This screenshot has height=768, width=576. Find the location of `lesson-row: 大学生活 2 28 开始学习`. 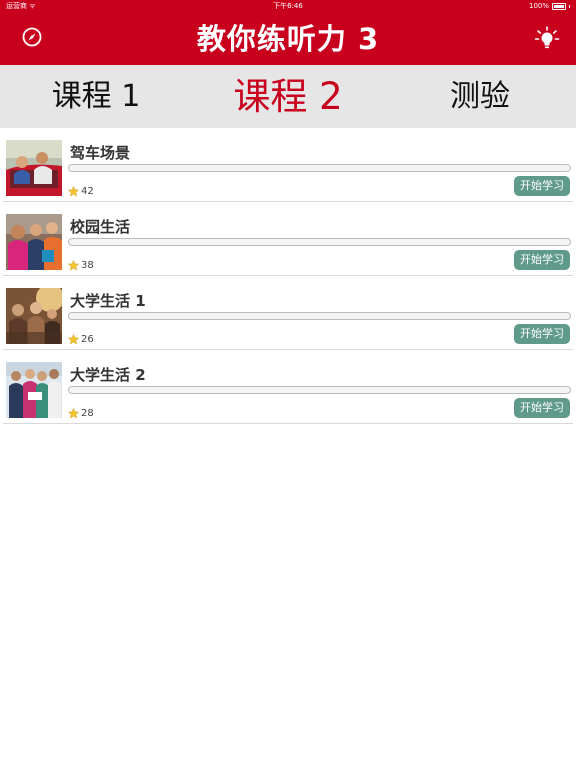

lesson-row: 大学生活 2 28 开始学习 is located at coordinates (288, 387).